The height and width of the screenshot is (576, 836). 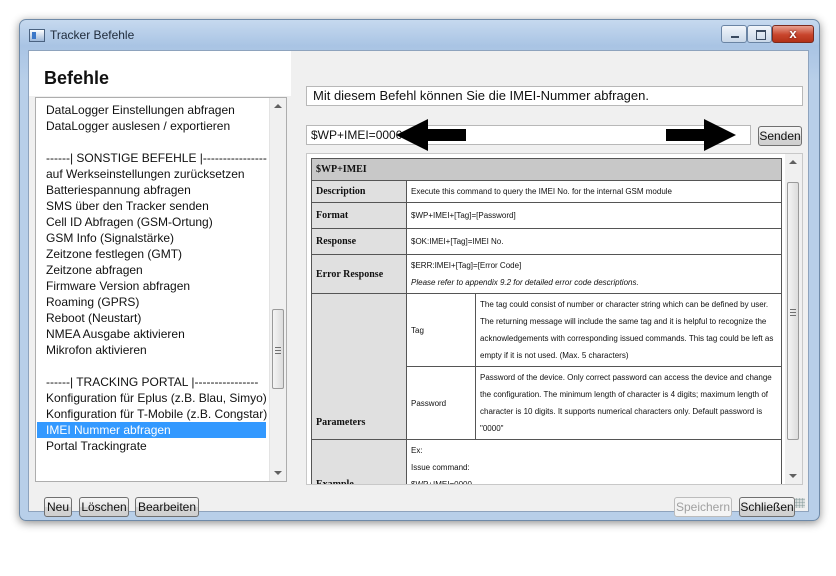 I want to click on save-button: Speichern, so click(x=703, y=507).